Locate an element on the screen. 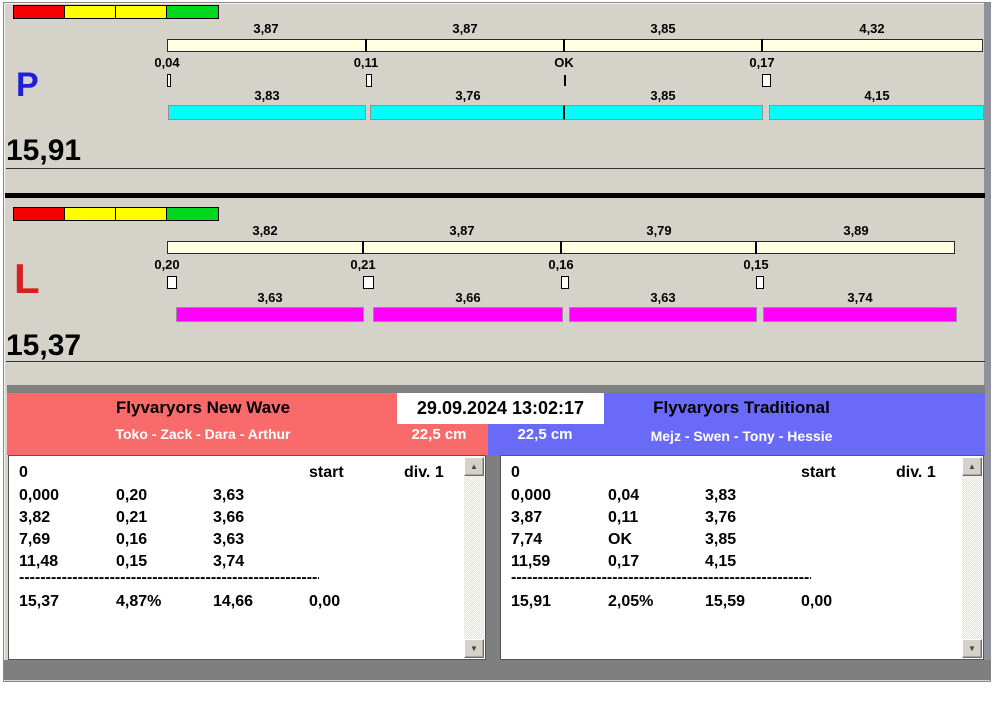 This screenshot has height=716, width=995. scroll-down-icon: ▼ is located at coordinates (474, 648).